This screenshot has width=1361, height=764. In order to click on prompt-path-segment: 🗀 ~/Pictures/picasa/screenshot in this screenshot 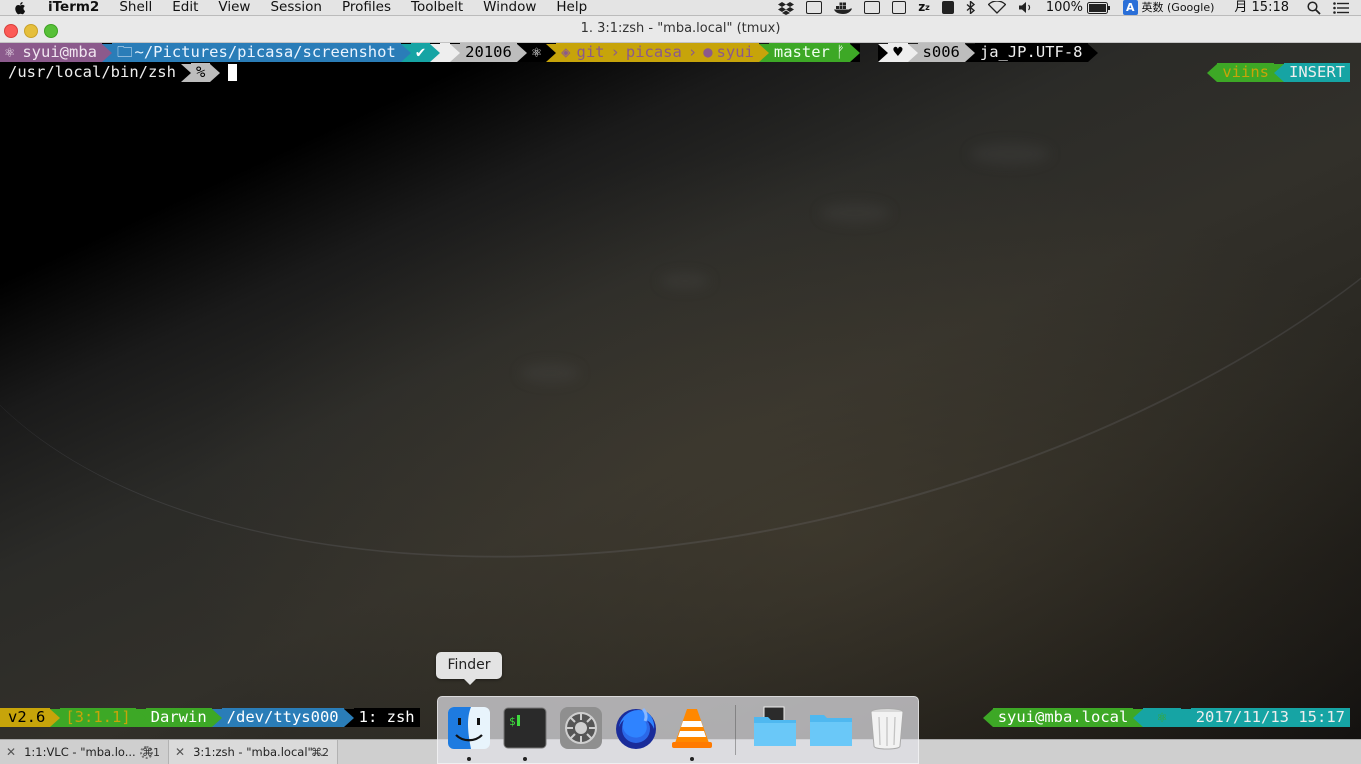, I will do `click(256, 52)`.